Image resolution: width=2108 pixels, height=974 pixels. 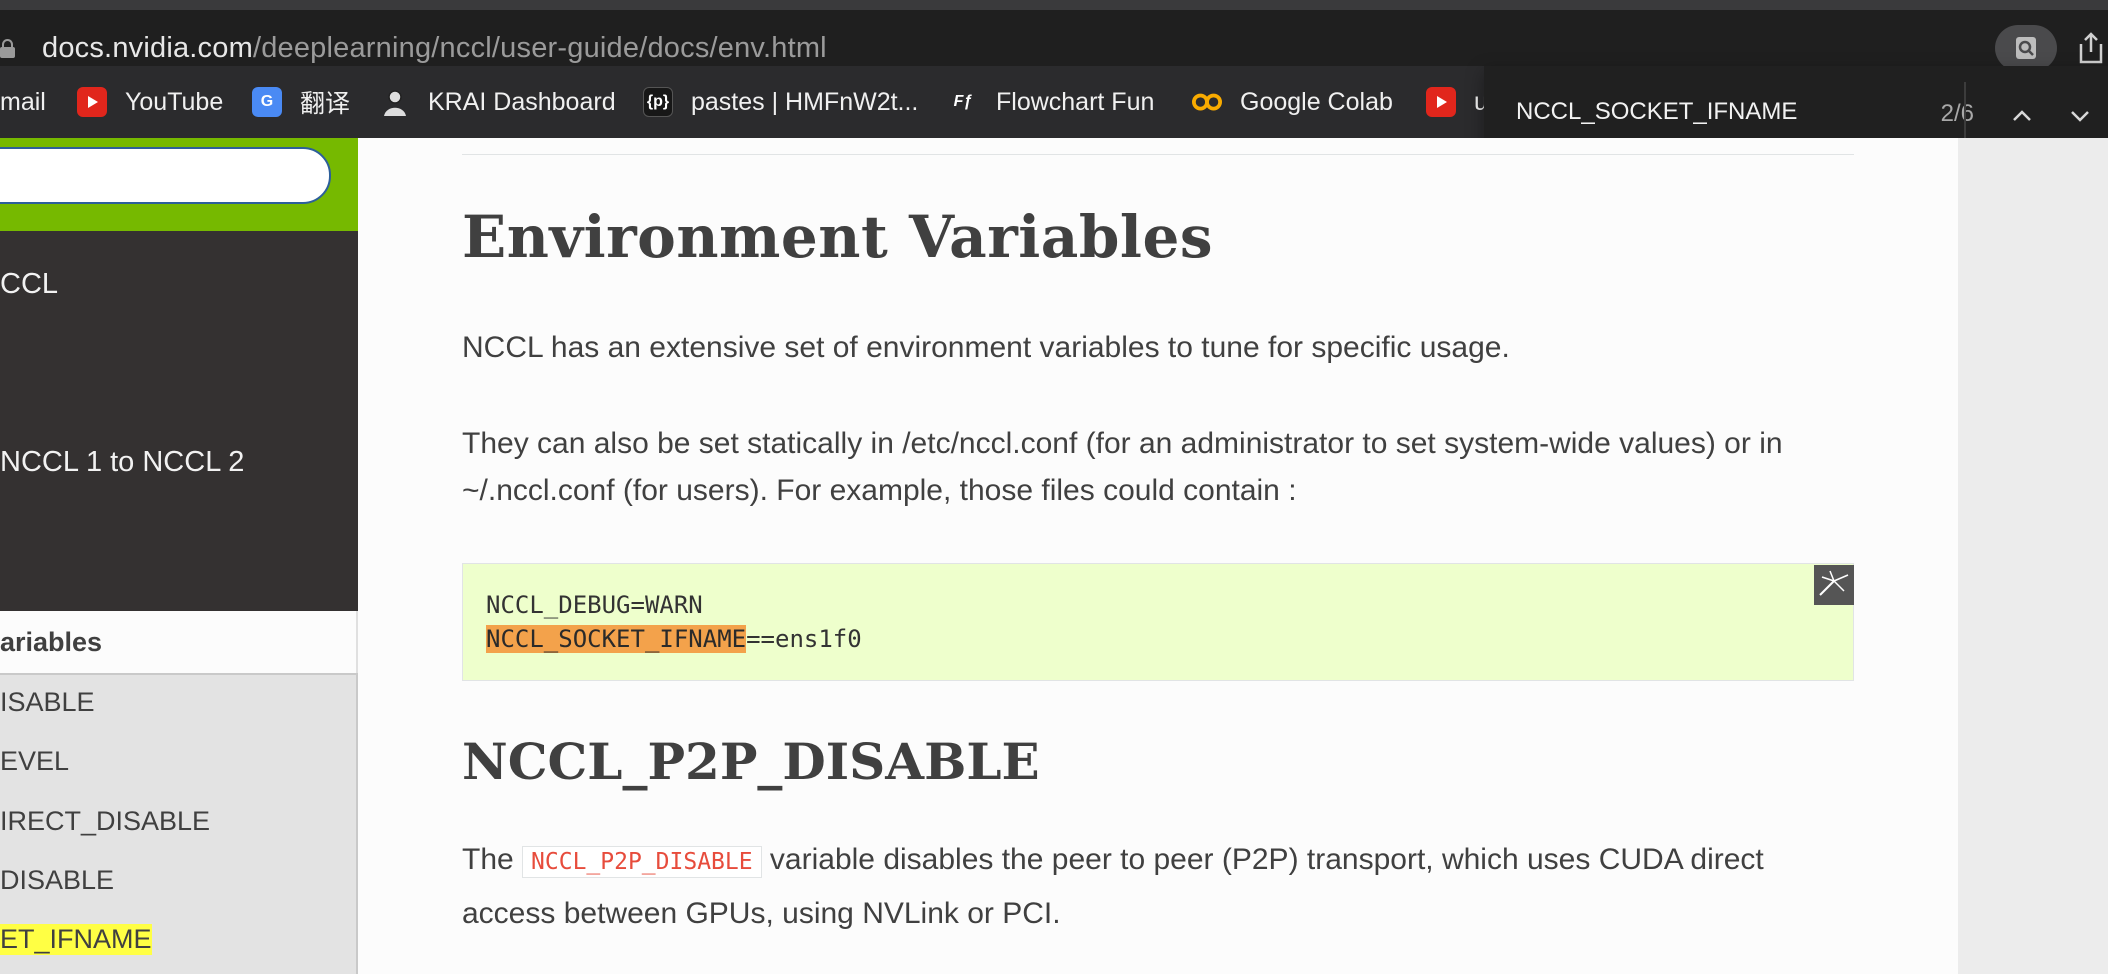 I want to click on section-title: NCCL_P2P_DISABLE, so click(x=751, y=761).